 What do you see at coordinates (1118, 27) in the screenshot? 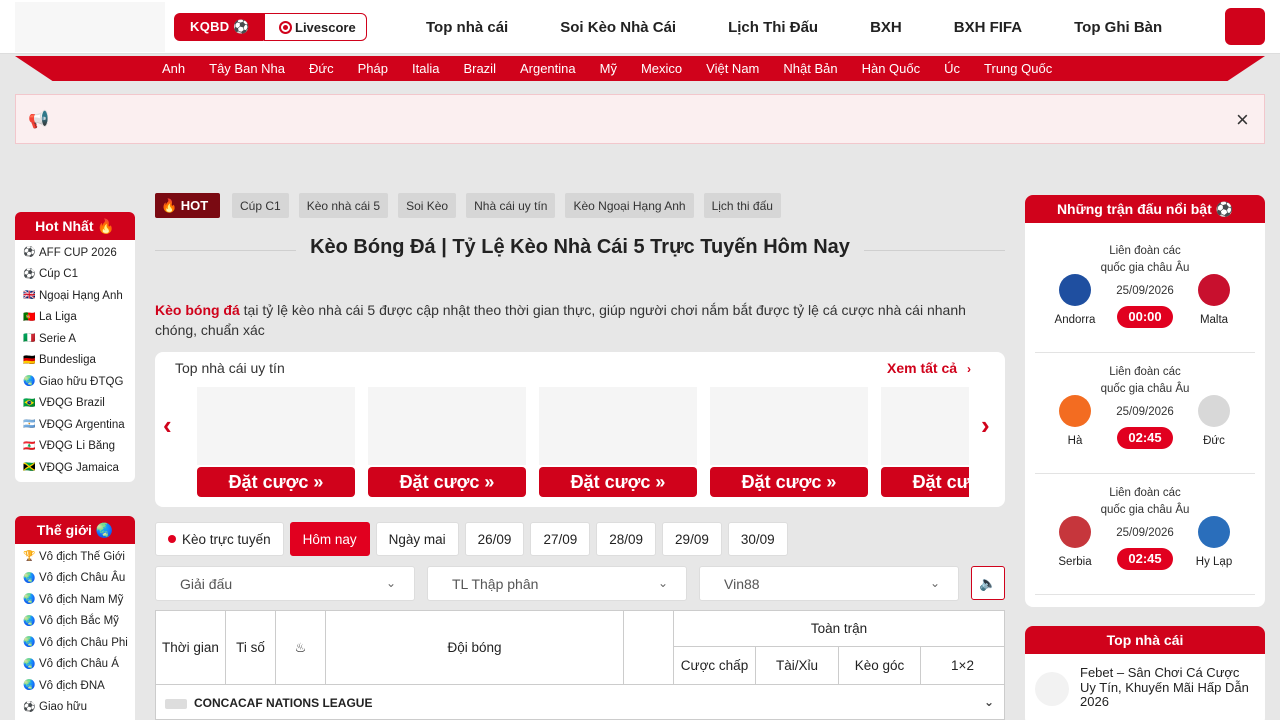
I see `nav-top-ghi-ban: Top Ghi Bàn` at bounding box center [1118, 27].